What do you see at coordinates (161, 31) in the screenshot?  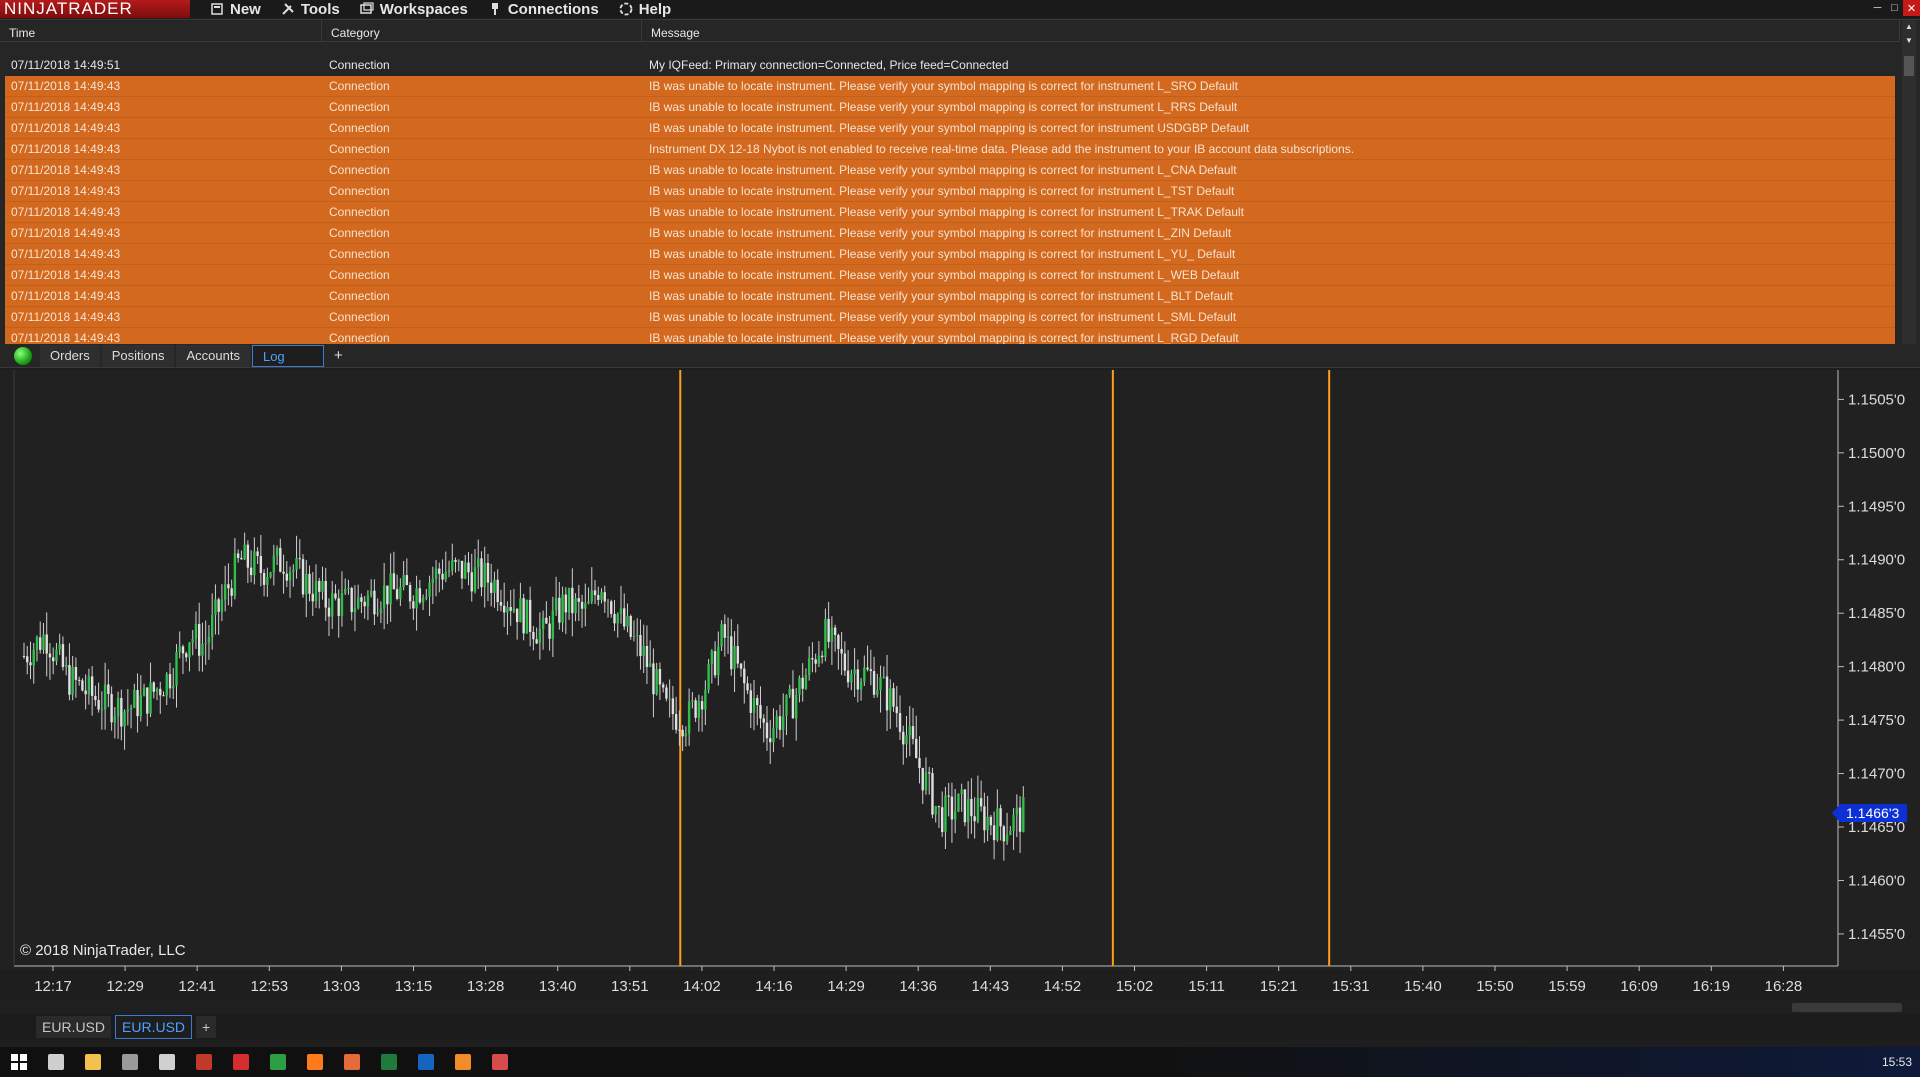 I see `column-header-time: Time` at bounding box center [161, 31].